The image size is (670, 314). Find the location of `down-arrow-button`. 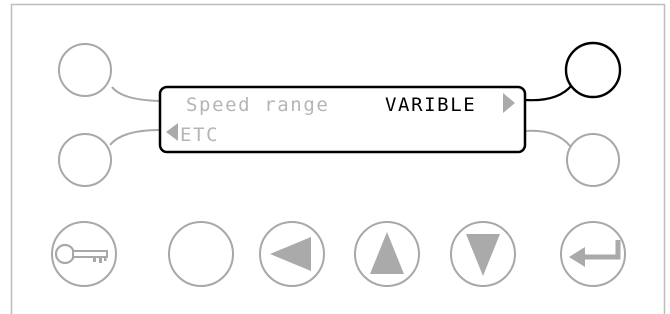

down-arrow-button is located at coordinates (483, 254).